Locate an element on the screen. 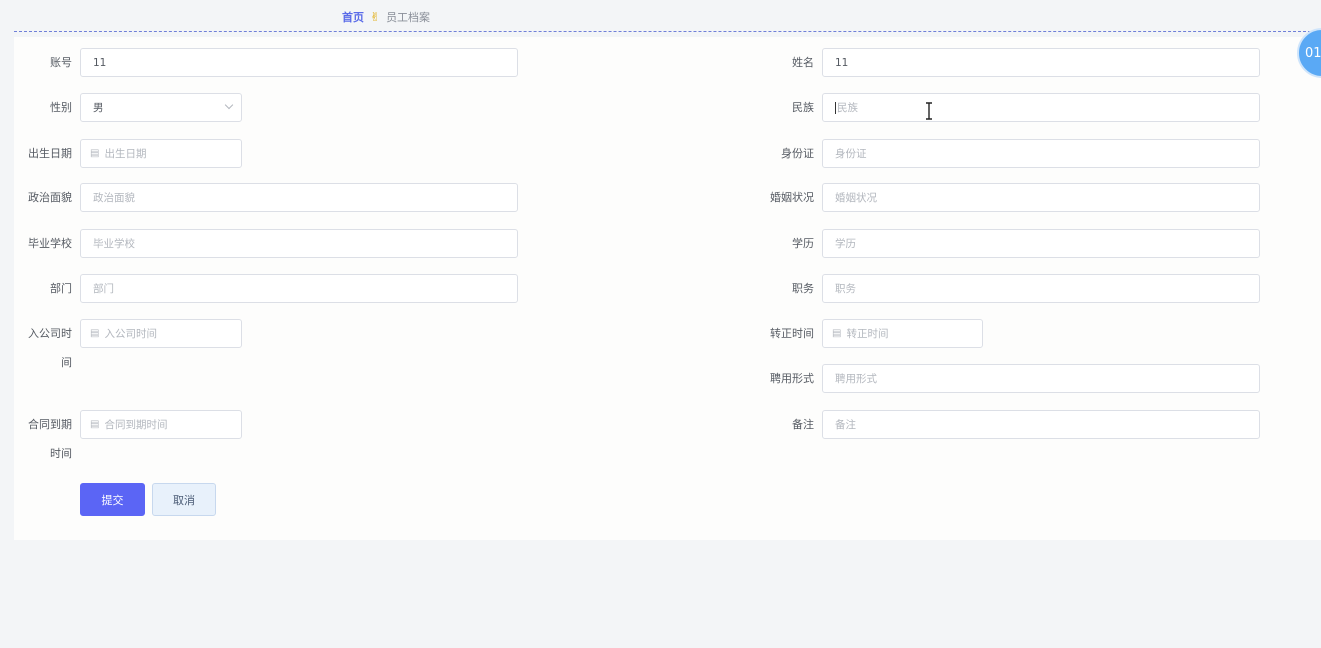 Image resolution: width=1321 pixels, height=648 pixels. birth-date-placeholder: 出生日期 is located at coordinates (125, 154).